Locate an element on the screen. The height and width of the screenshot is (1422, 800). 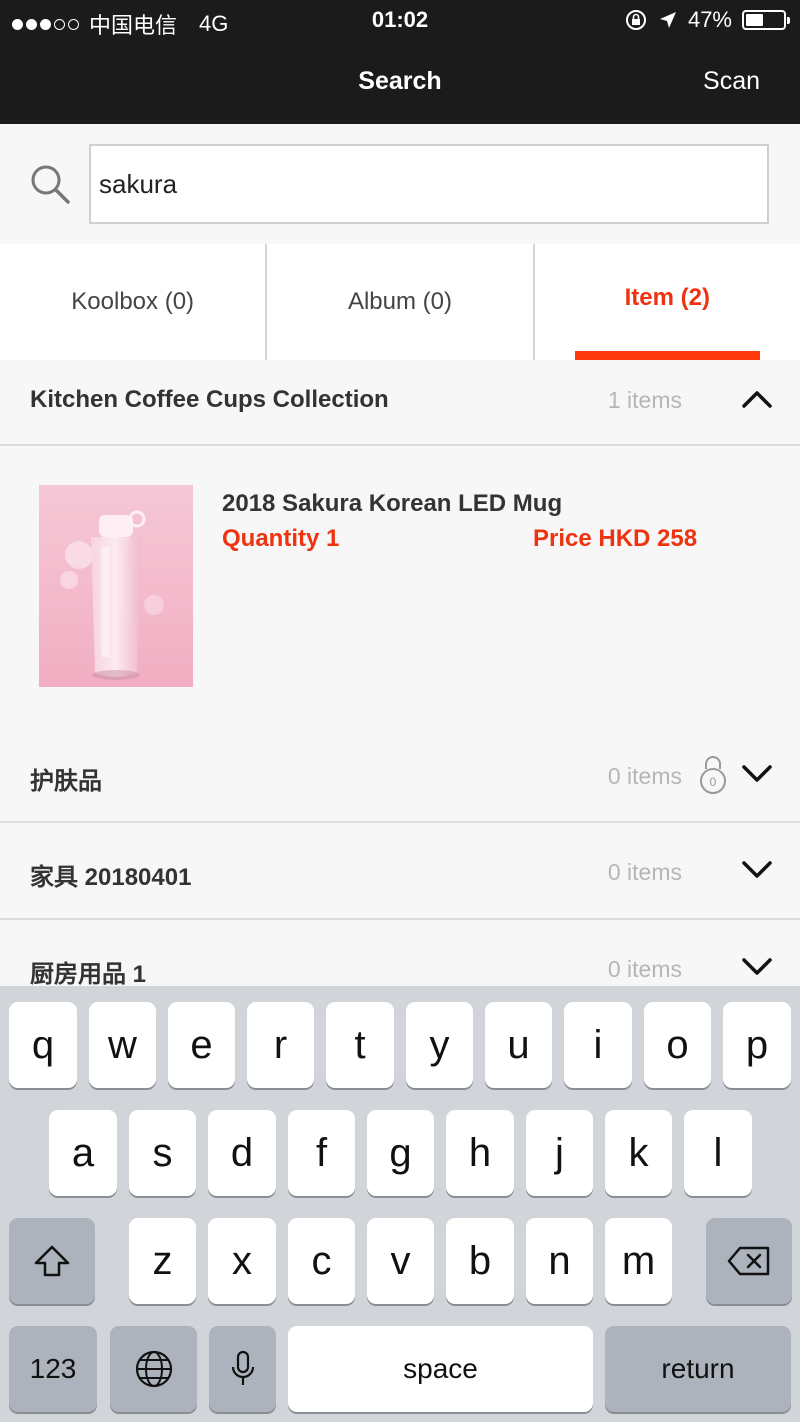
space-key: space is located at coordinates (440, 1369).